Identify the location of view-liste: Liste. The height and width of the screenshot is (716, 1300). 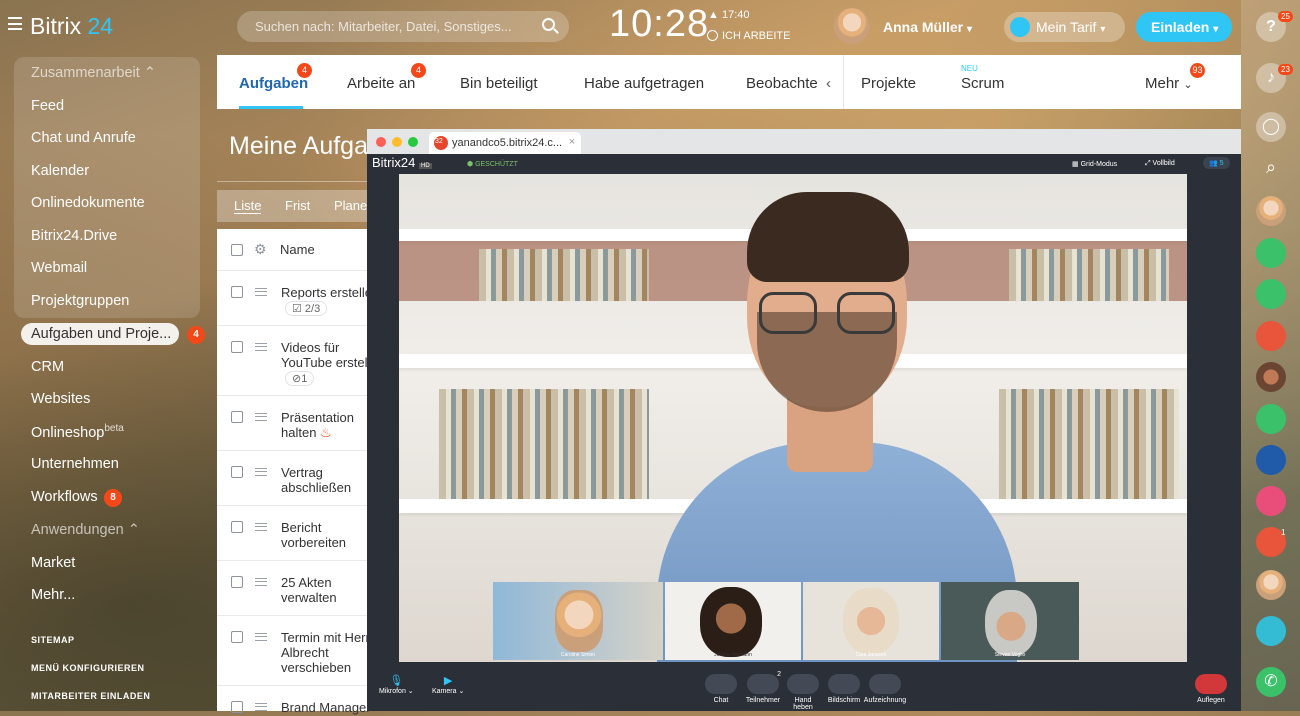
(248, 206).